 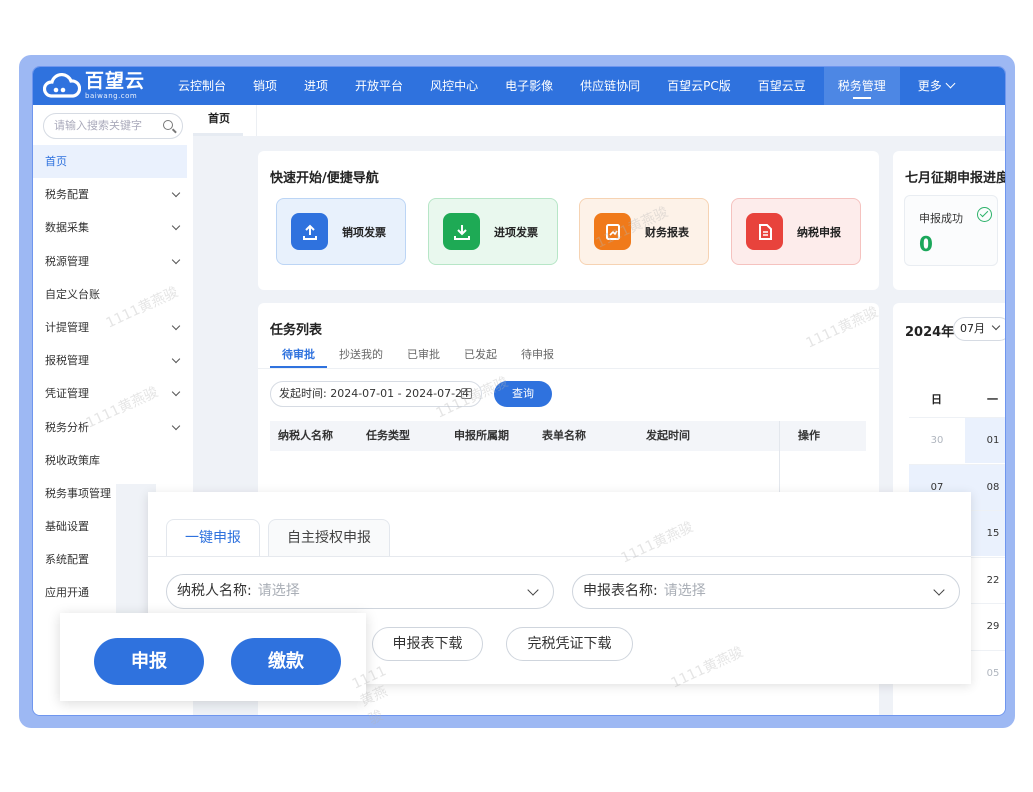 What do you see at coordinates (286, 661) in the screenshot?
I see `pay-button: 缴款` at bounding box center [286, 661].